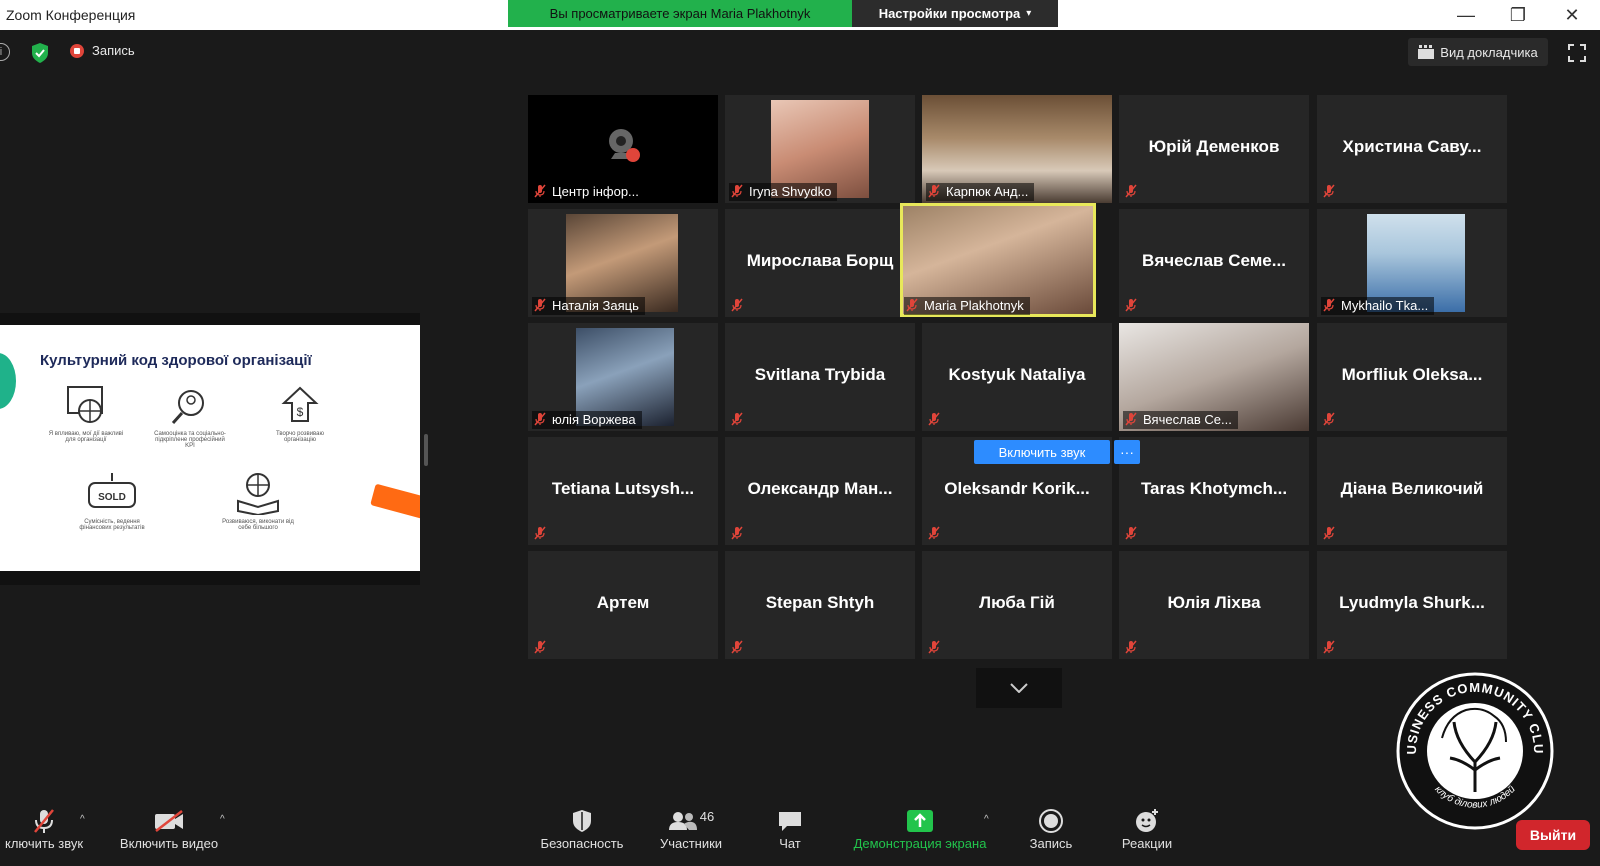 This screenshot has width=1600, height=866. What do you see at coordinates (102, 50) in the screenshot?
I see `recording-indicator: Запись` at bounding box center [102, 50].